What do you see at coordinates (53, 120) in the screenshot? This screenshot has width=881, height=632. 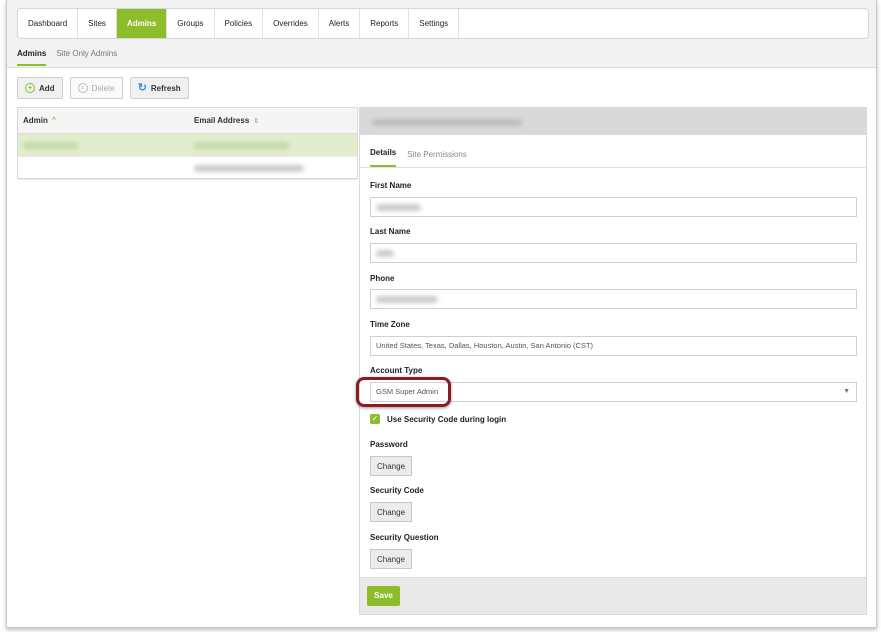 I see `sort-ascending-icon: ^` at bounding box center [53, 120].